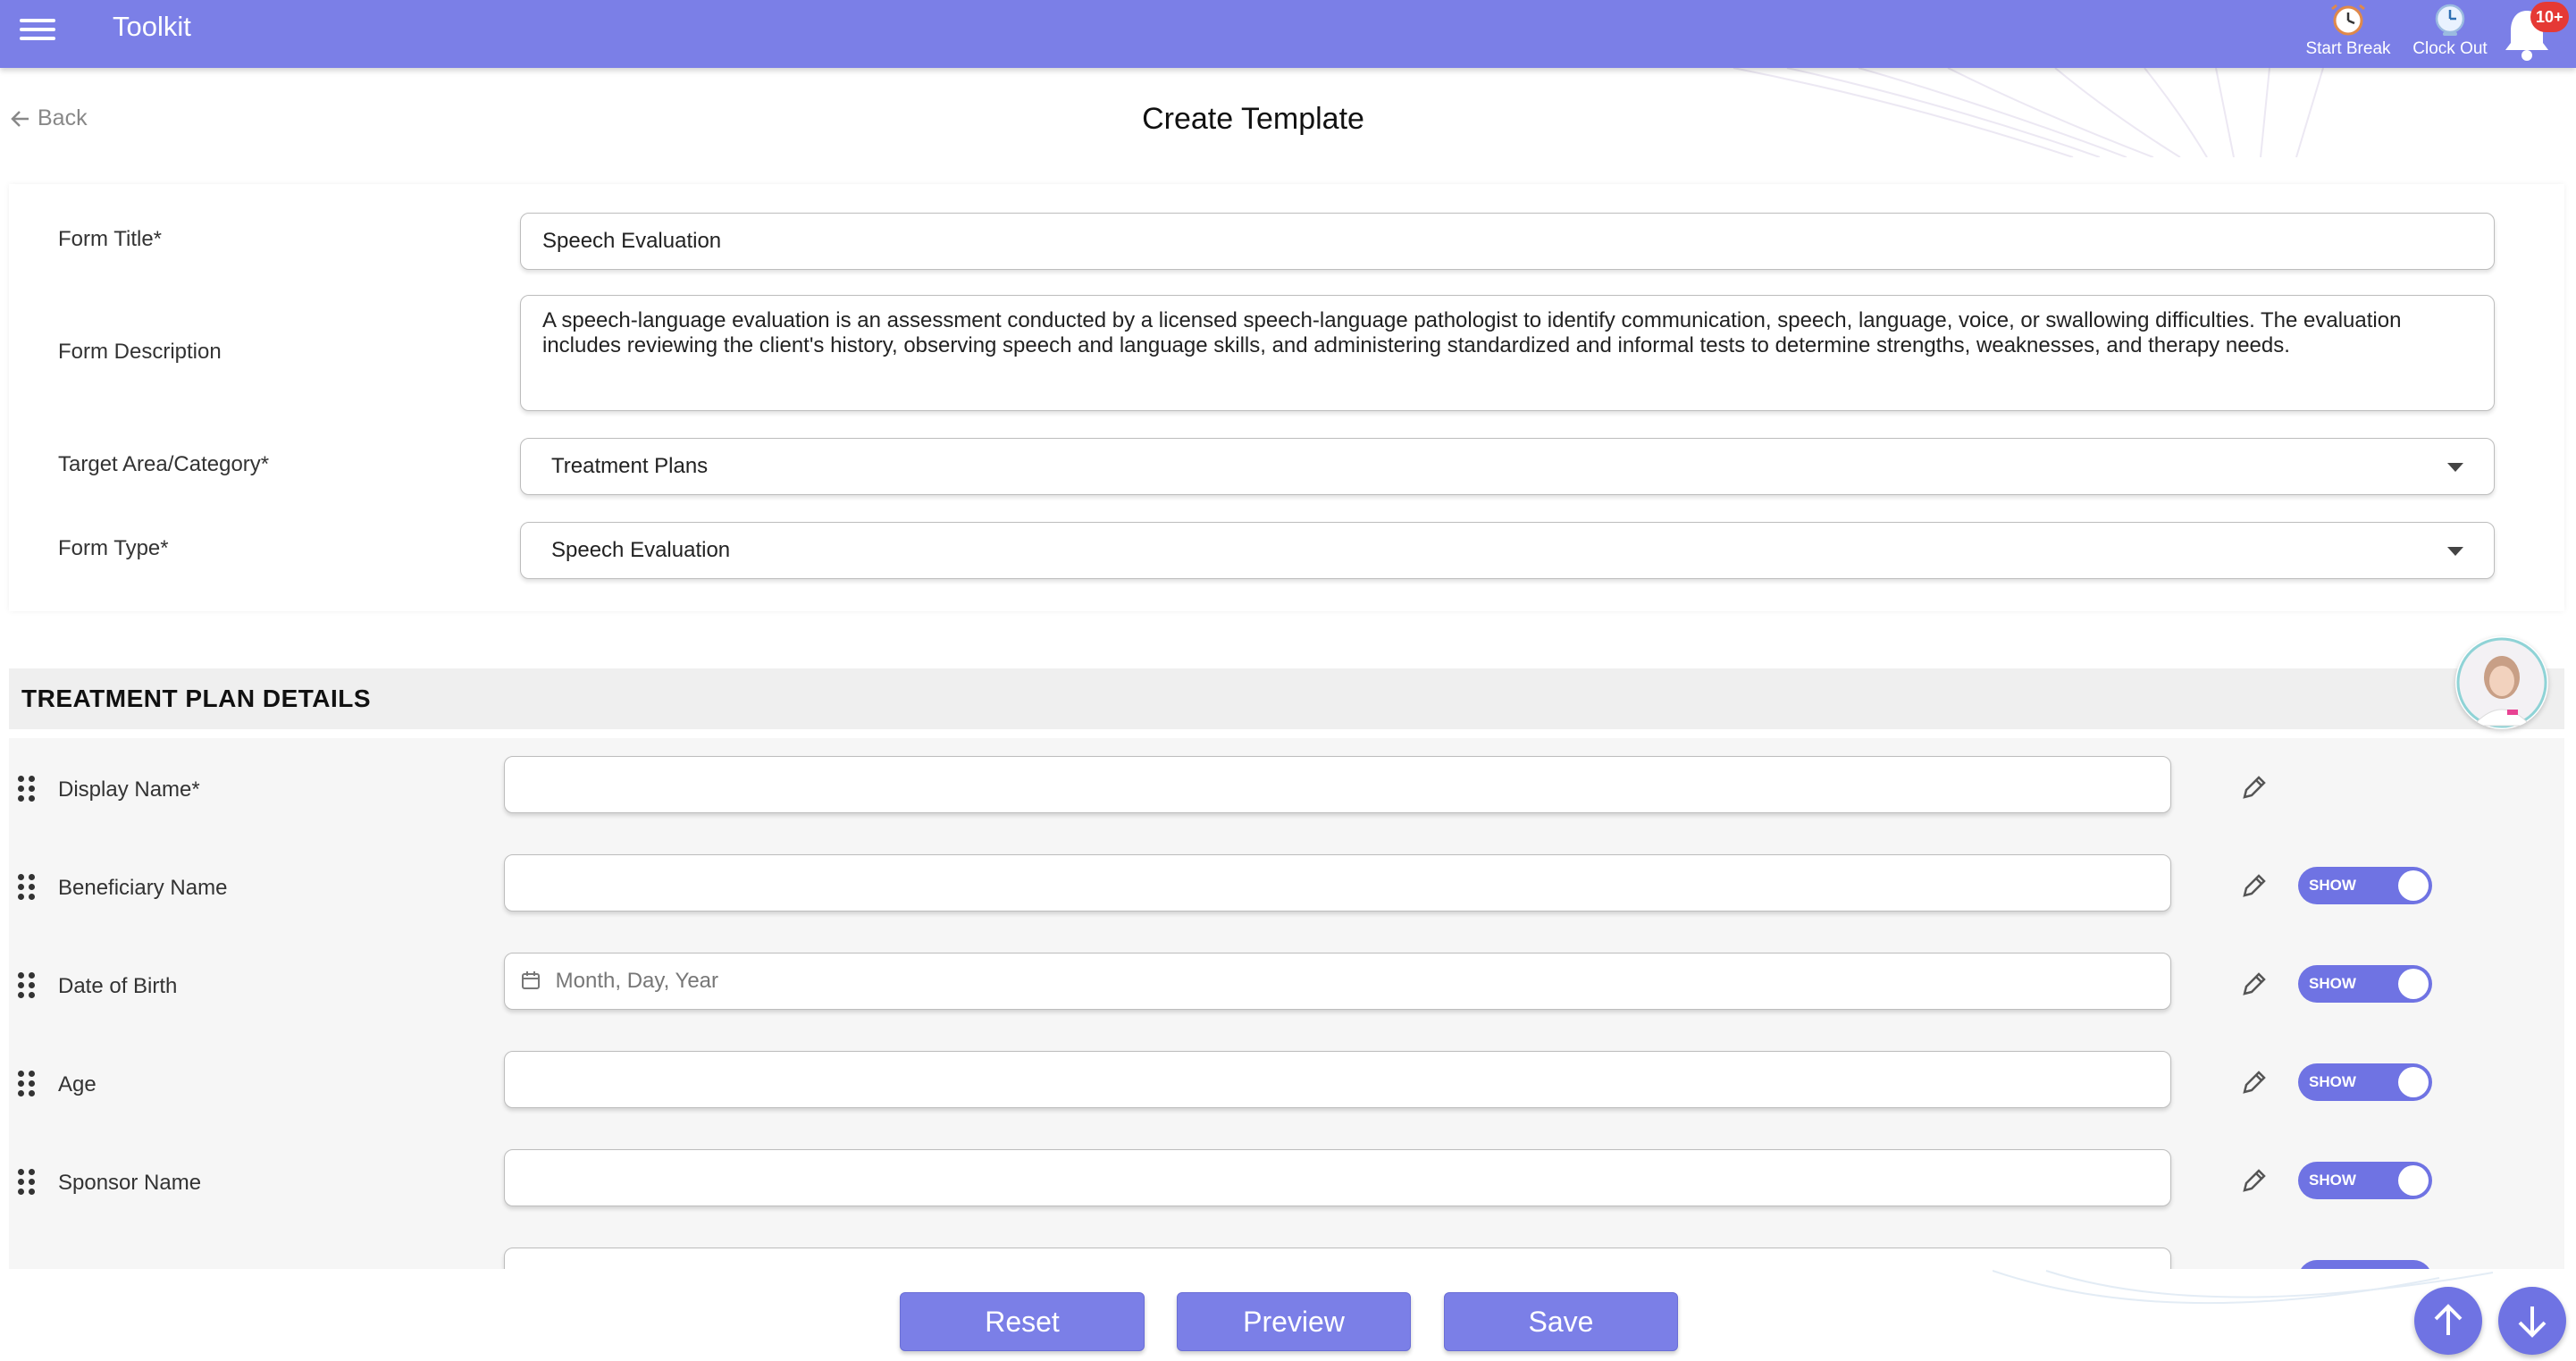 The height and width of the screenshot is (1361, 2576). I want to click on date-placeholder: Month, Day, Year, so click(637, 981).